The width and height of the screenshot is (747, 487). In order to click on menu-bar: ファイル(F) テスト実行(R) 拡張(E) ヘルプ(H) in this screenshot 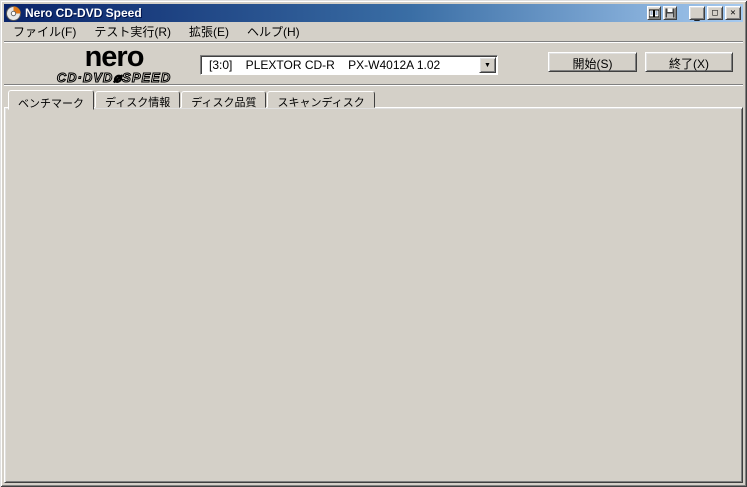, I will do `click(373, 31)`.